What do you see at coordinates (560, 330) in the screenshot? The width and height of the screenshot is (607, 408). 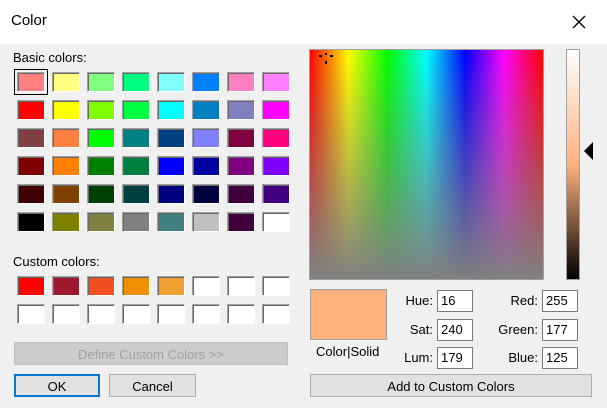 I see `green-input: 177` at bounding box center [560, 330].